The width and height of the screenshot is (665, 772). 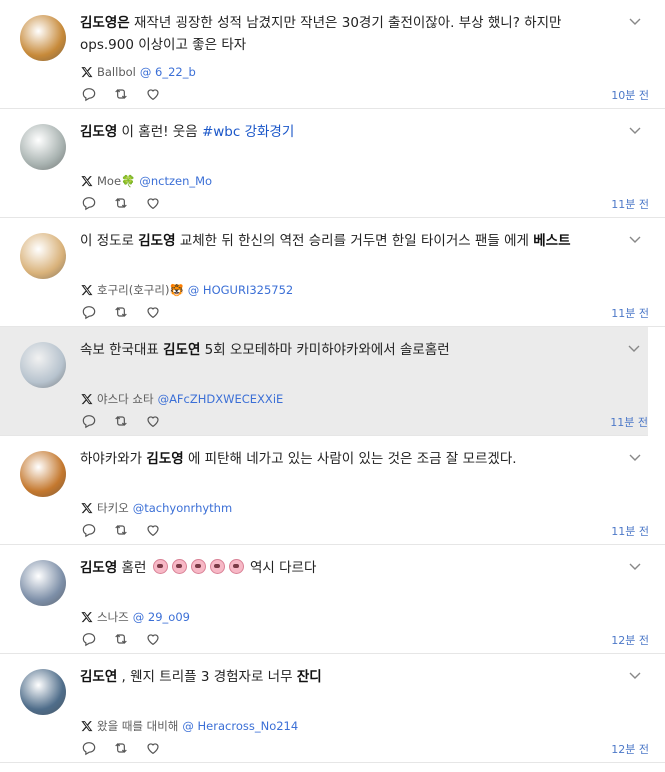 I want to click on user-handle: @ HOGURI325752, so click(x=240, y=290).